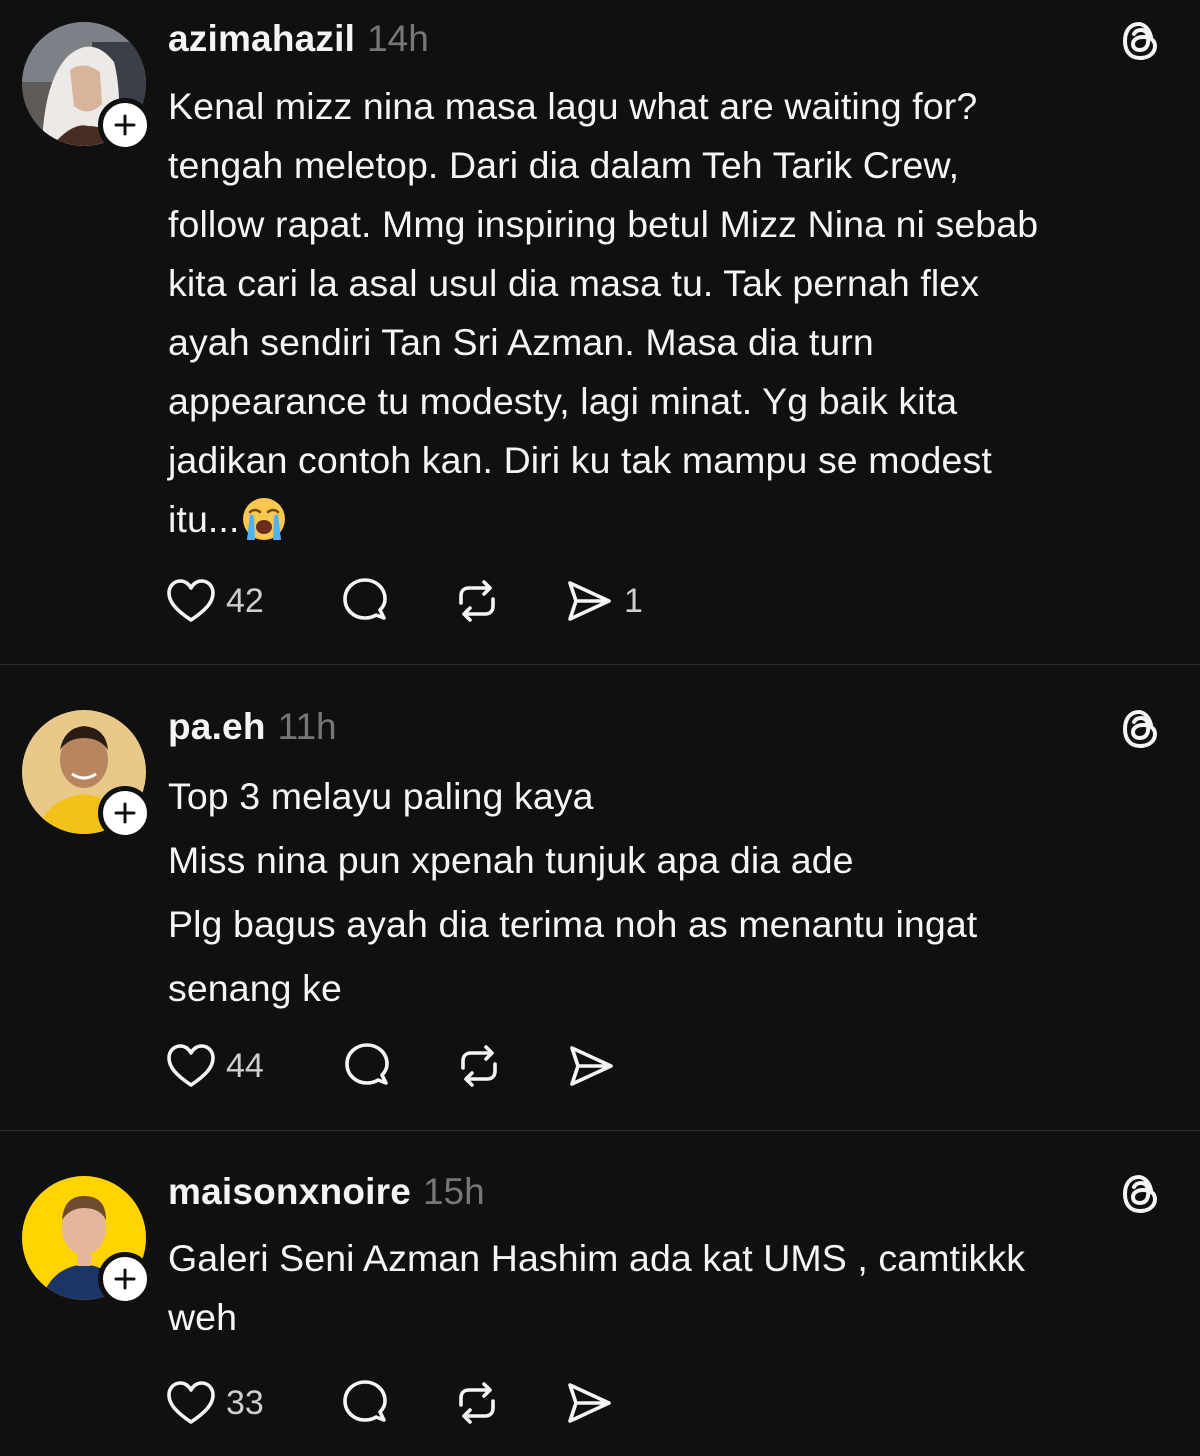  What do you see at coordinates (222, 1066) in the screenshot?
I see `like-button: 44` at bounding box center [222, 1066].